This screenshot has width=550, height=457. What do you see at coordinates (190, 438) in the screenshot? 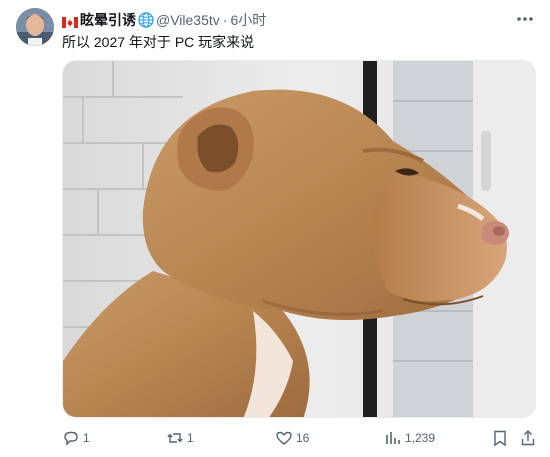
I see `retweet-count: 1` at bounding box center [190, 438].